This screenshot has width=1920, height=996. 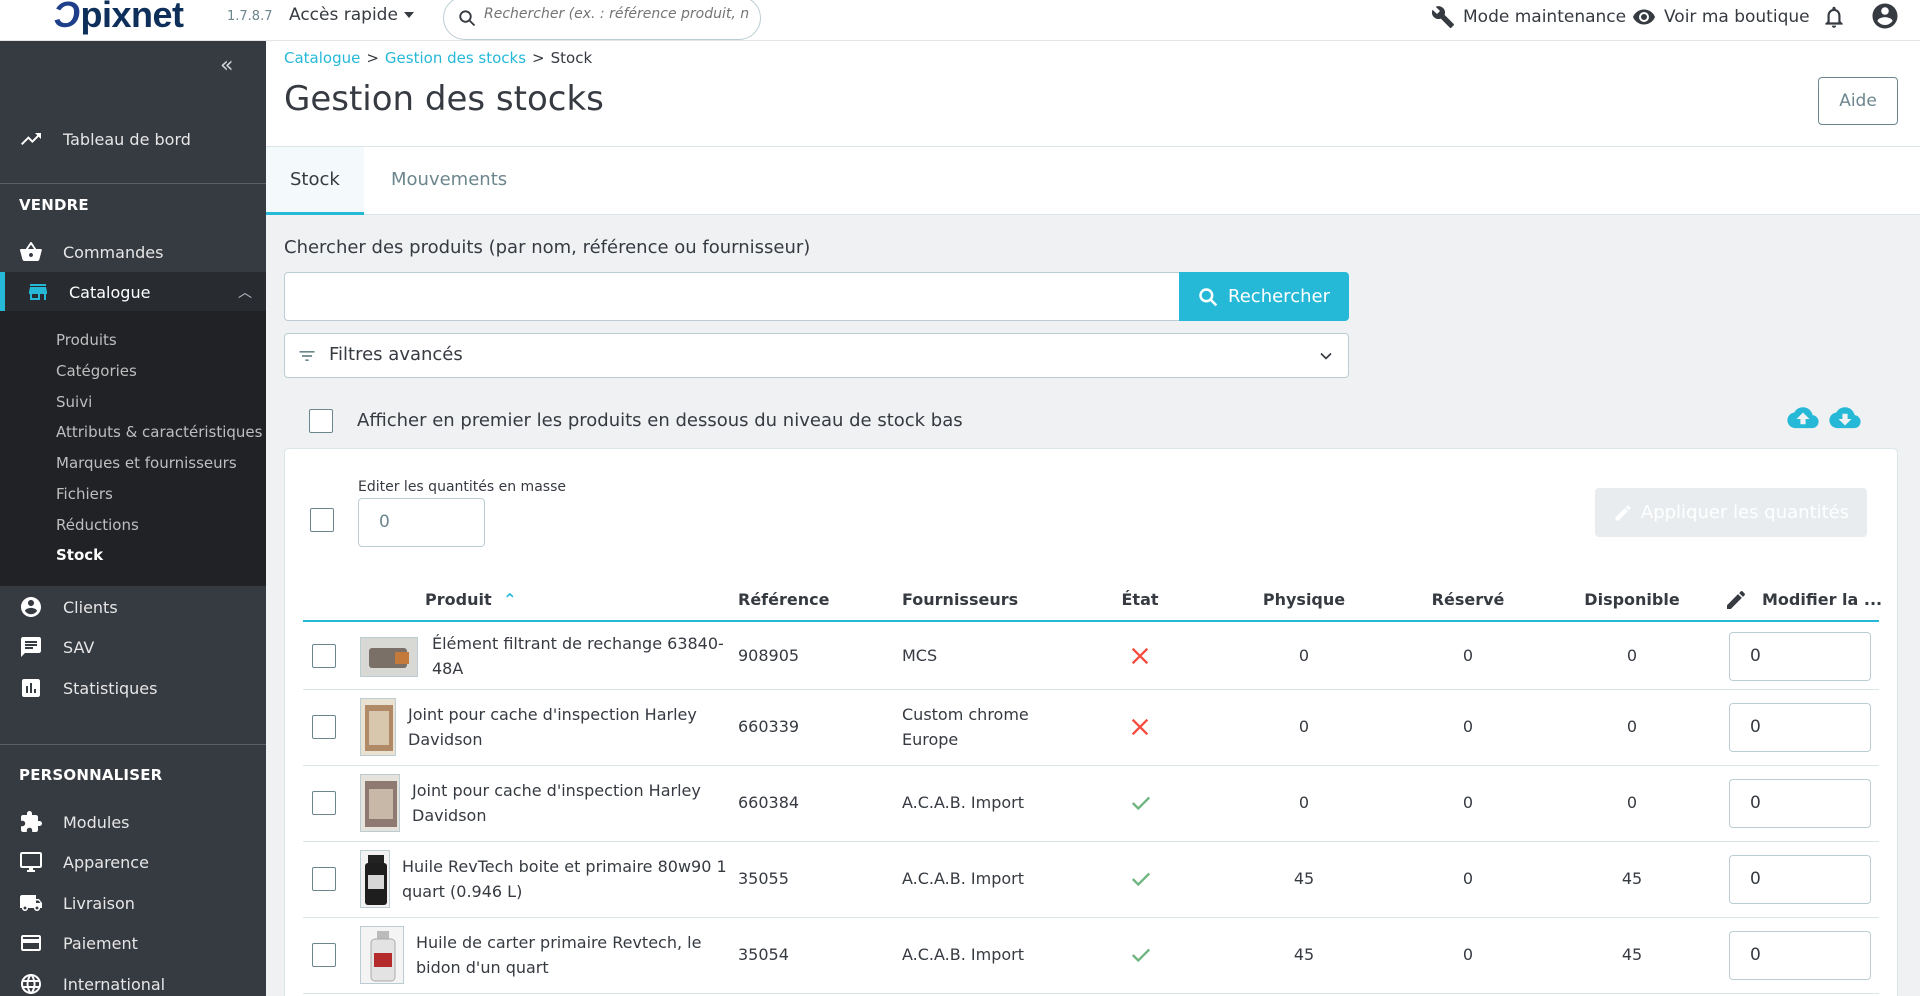 I want to click on header-search, so click(x=602, y=20).